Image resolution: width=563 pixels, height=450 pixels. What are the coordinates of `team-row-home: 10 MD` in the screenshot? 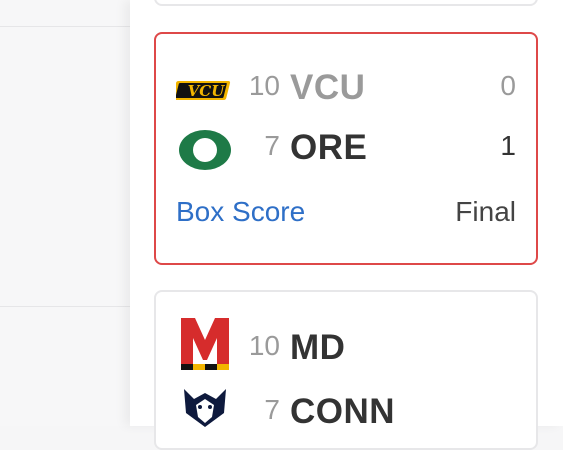 It's located at (346, 344).